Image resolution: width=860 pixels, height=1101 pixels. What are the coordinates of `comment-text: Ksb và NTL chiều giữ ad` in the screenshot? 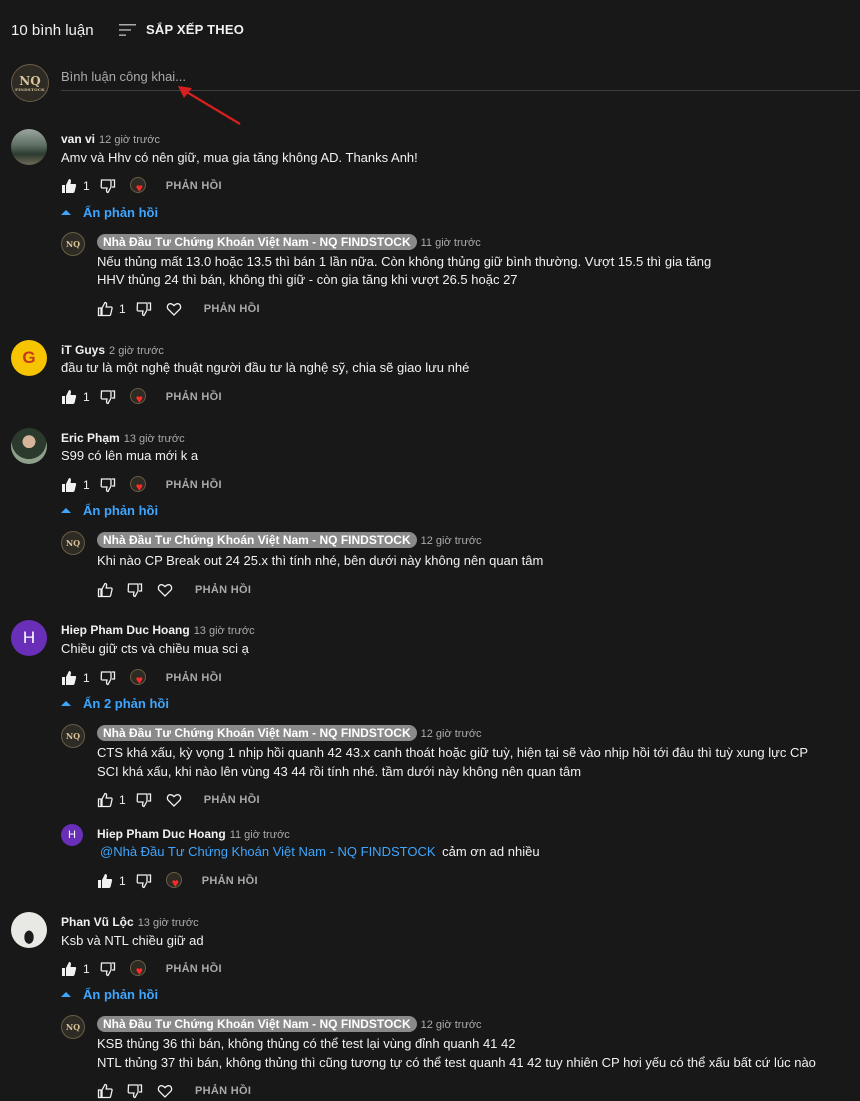 It's located at (132, 940).